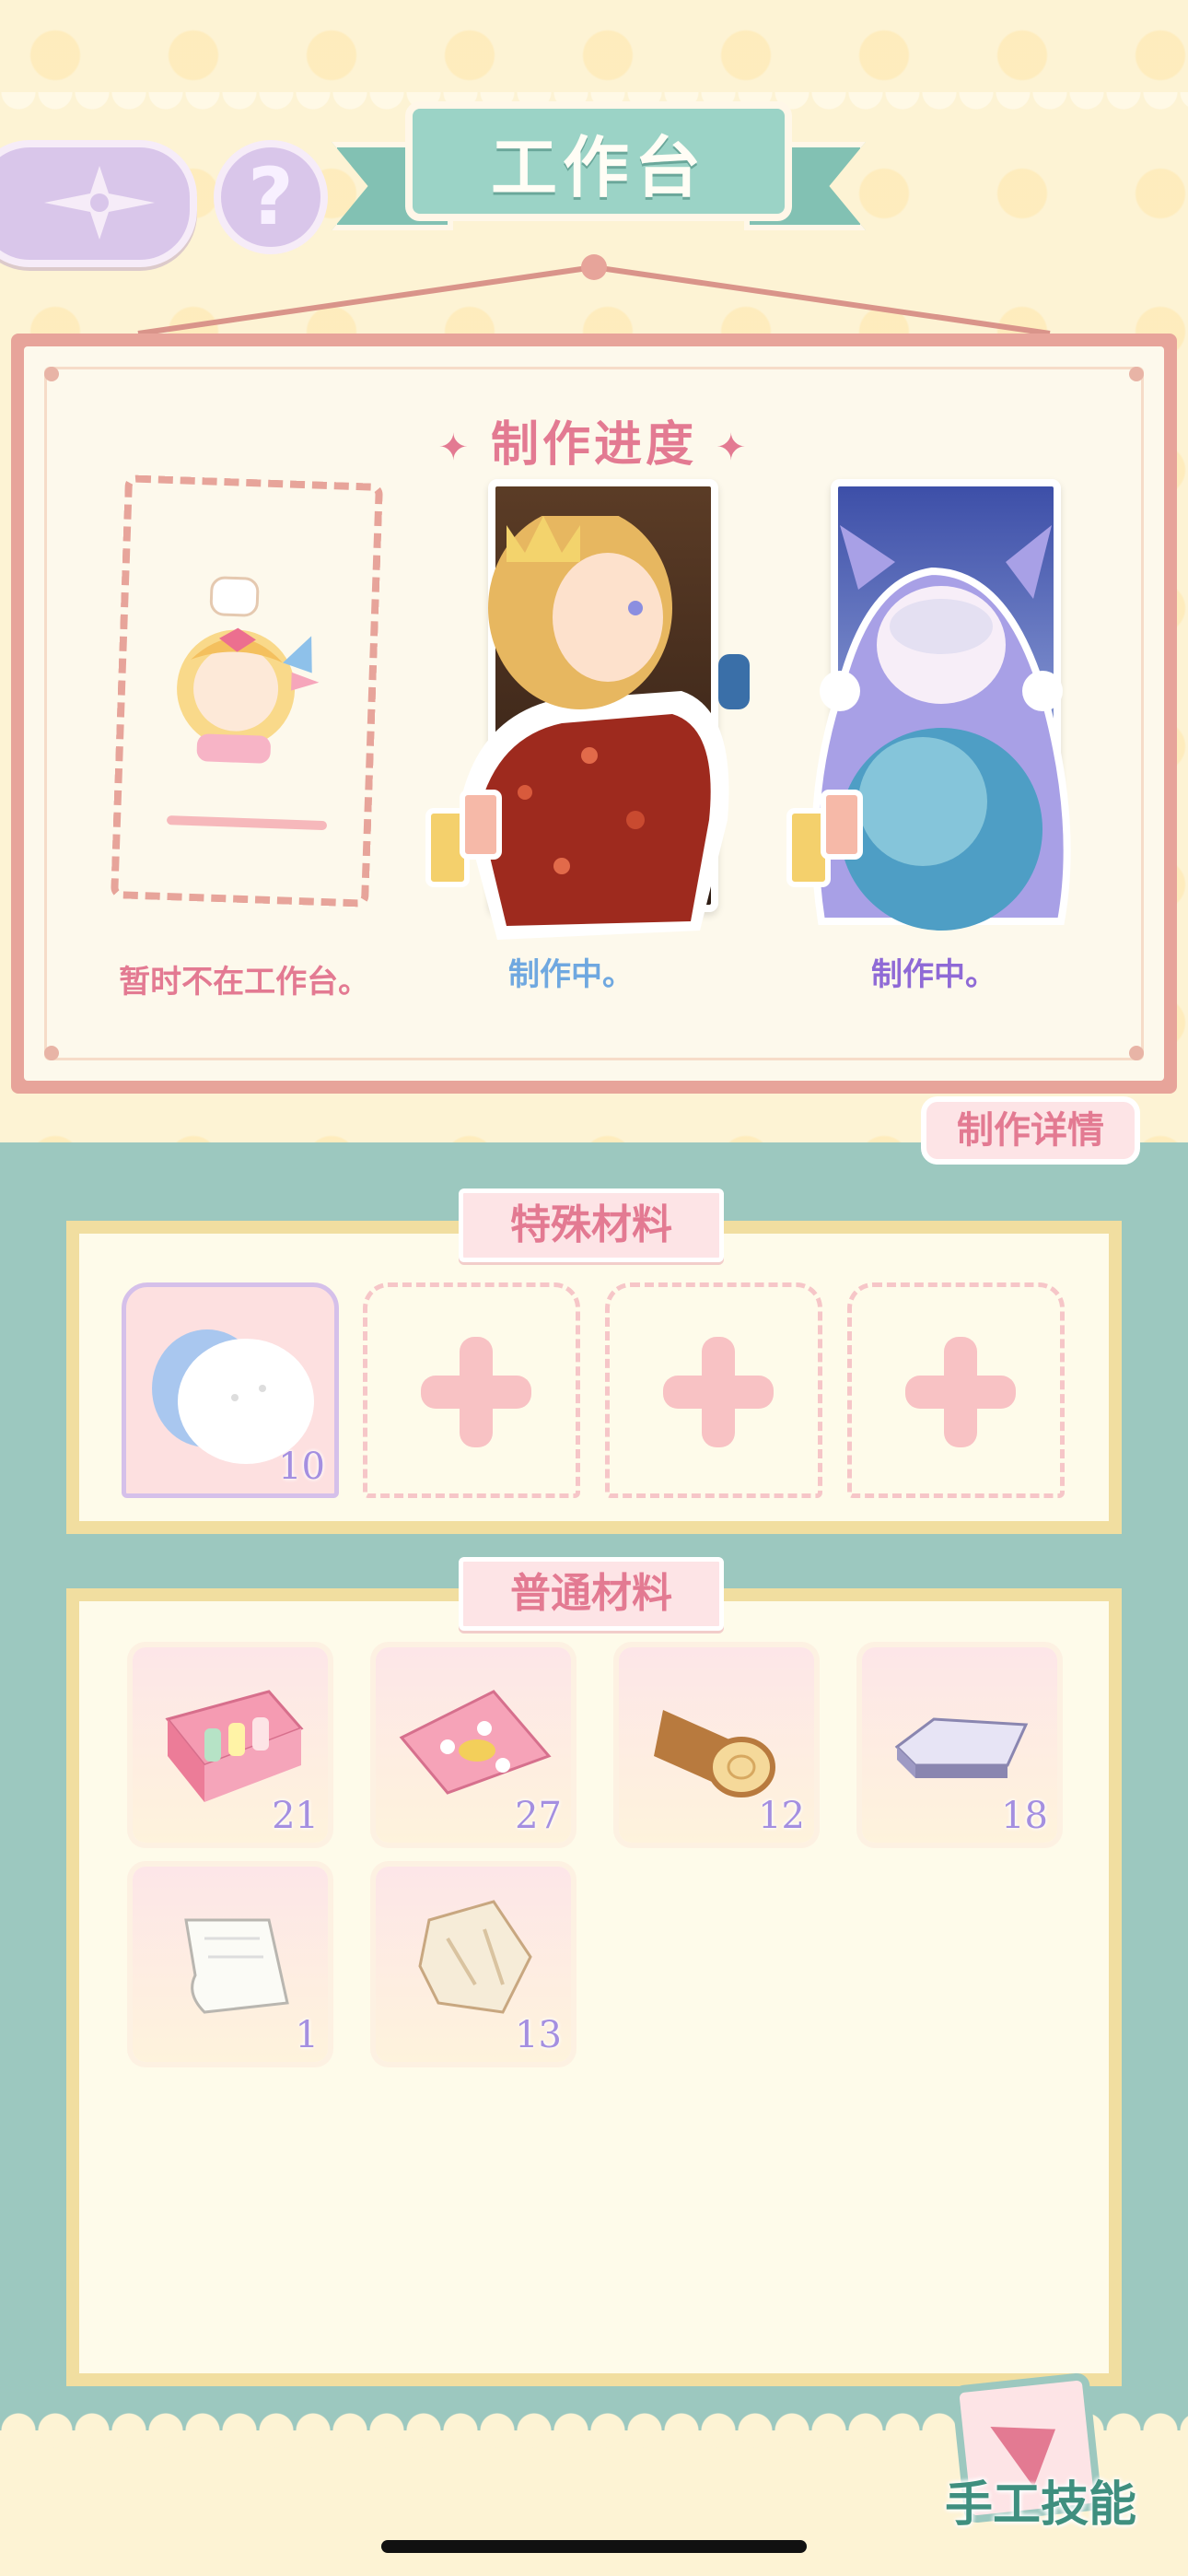 The width and height of the screenshot is (1188, 2576). I want to click on title-ribbon: 工作台, so click(599, 165).